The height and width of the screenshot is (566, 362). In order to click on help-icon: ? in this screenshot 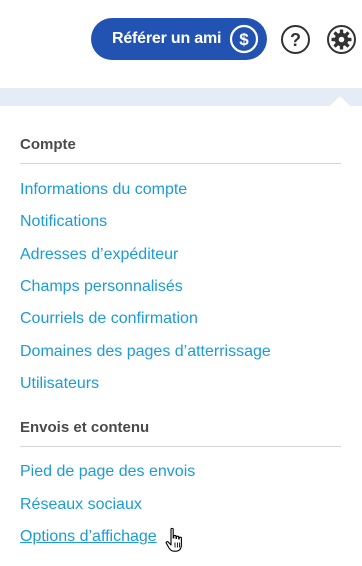, I will do `click(295, 39)`.